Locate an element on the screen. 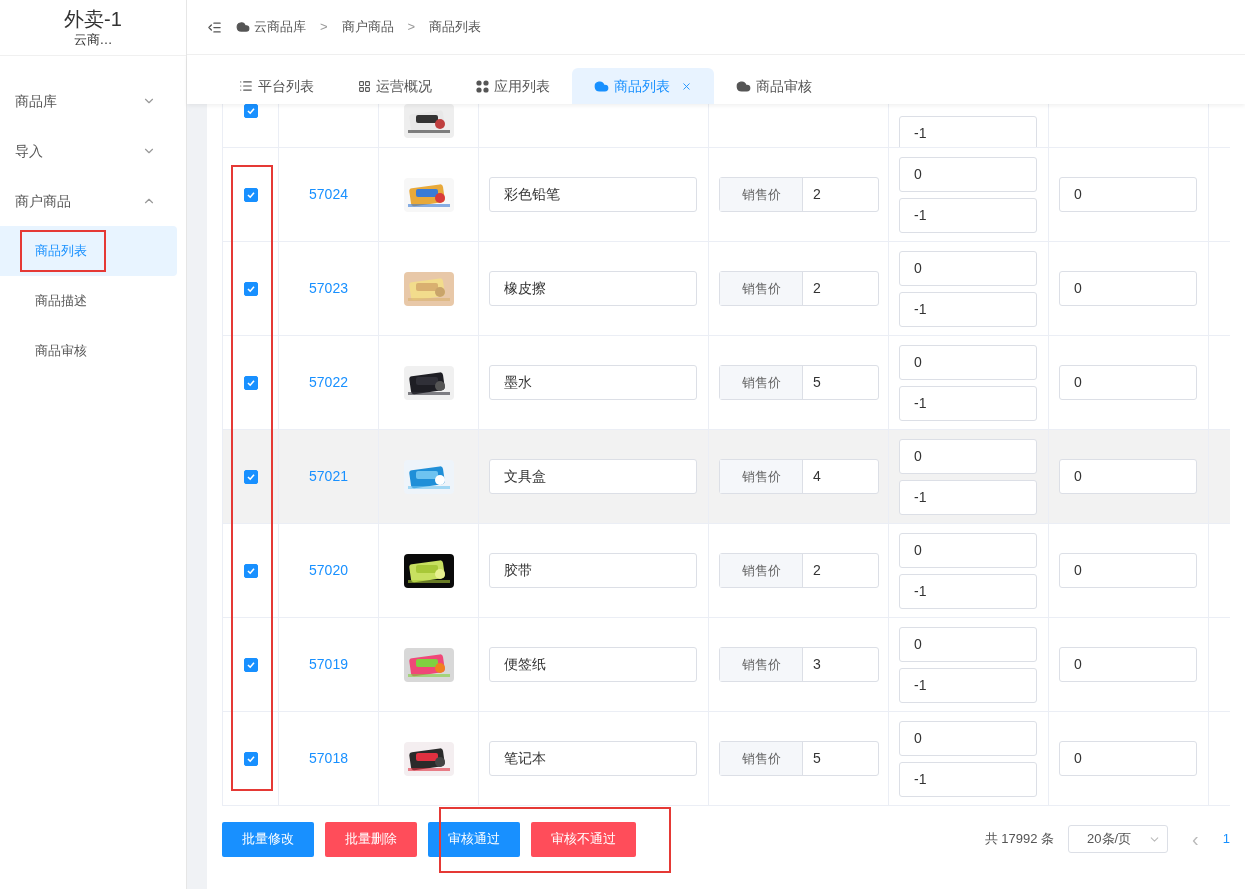 The height and width of the screenshot is (889, 1245). breadcrumb-item: 商户商品 is located at coordinates (367, 27).